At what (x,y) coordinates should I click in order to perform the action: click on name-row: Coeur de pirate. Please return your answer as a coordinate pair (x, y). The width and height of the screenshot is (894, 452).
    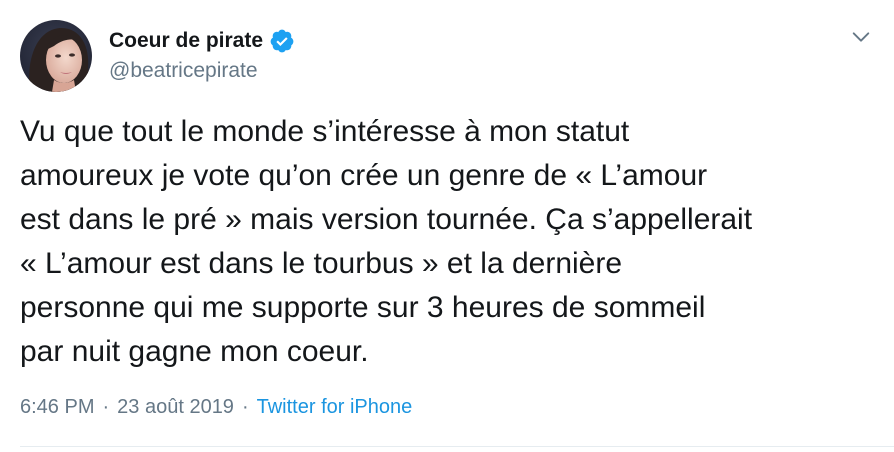
    Looking at the image, I should click on (202, 41).